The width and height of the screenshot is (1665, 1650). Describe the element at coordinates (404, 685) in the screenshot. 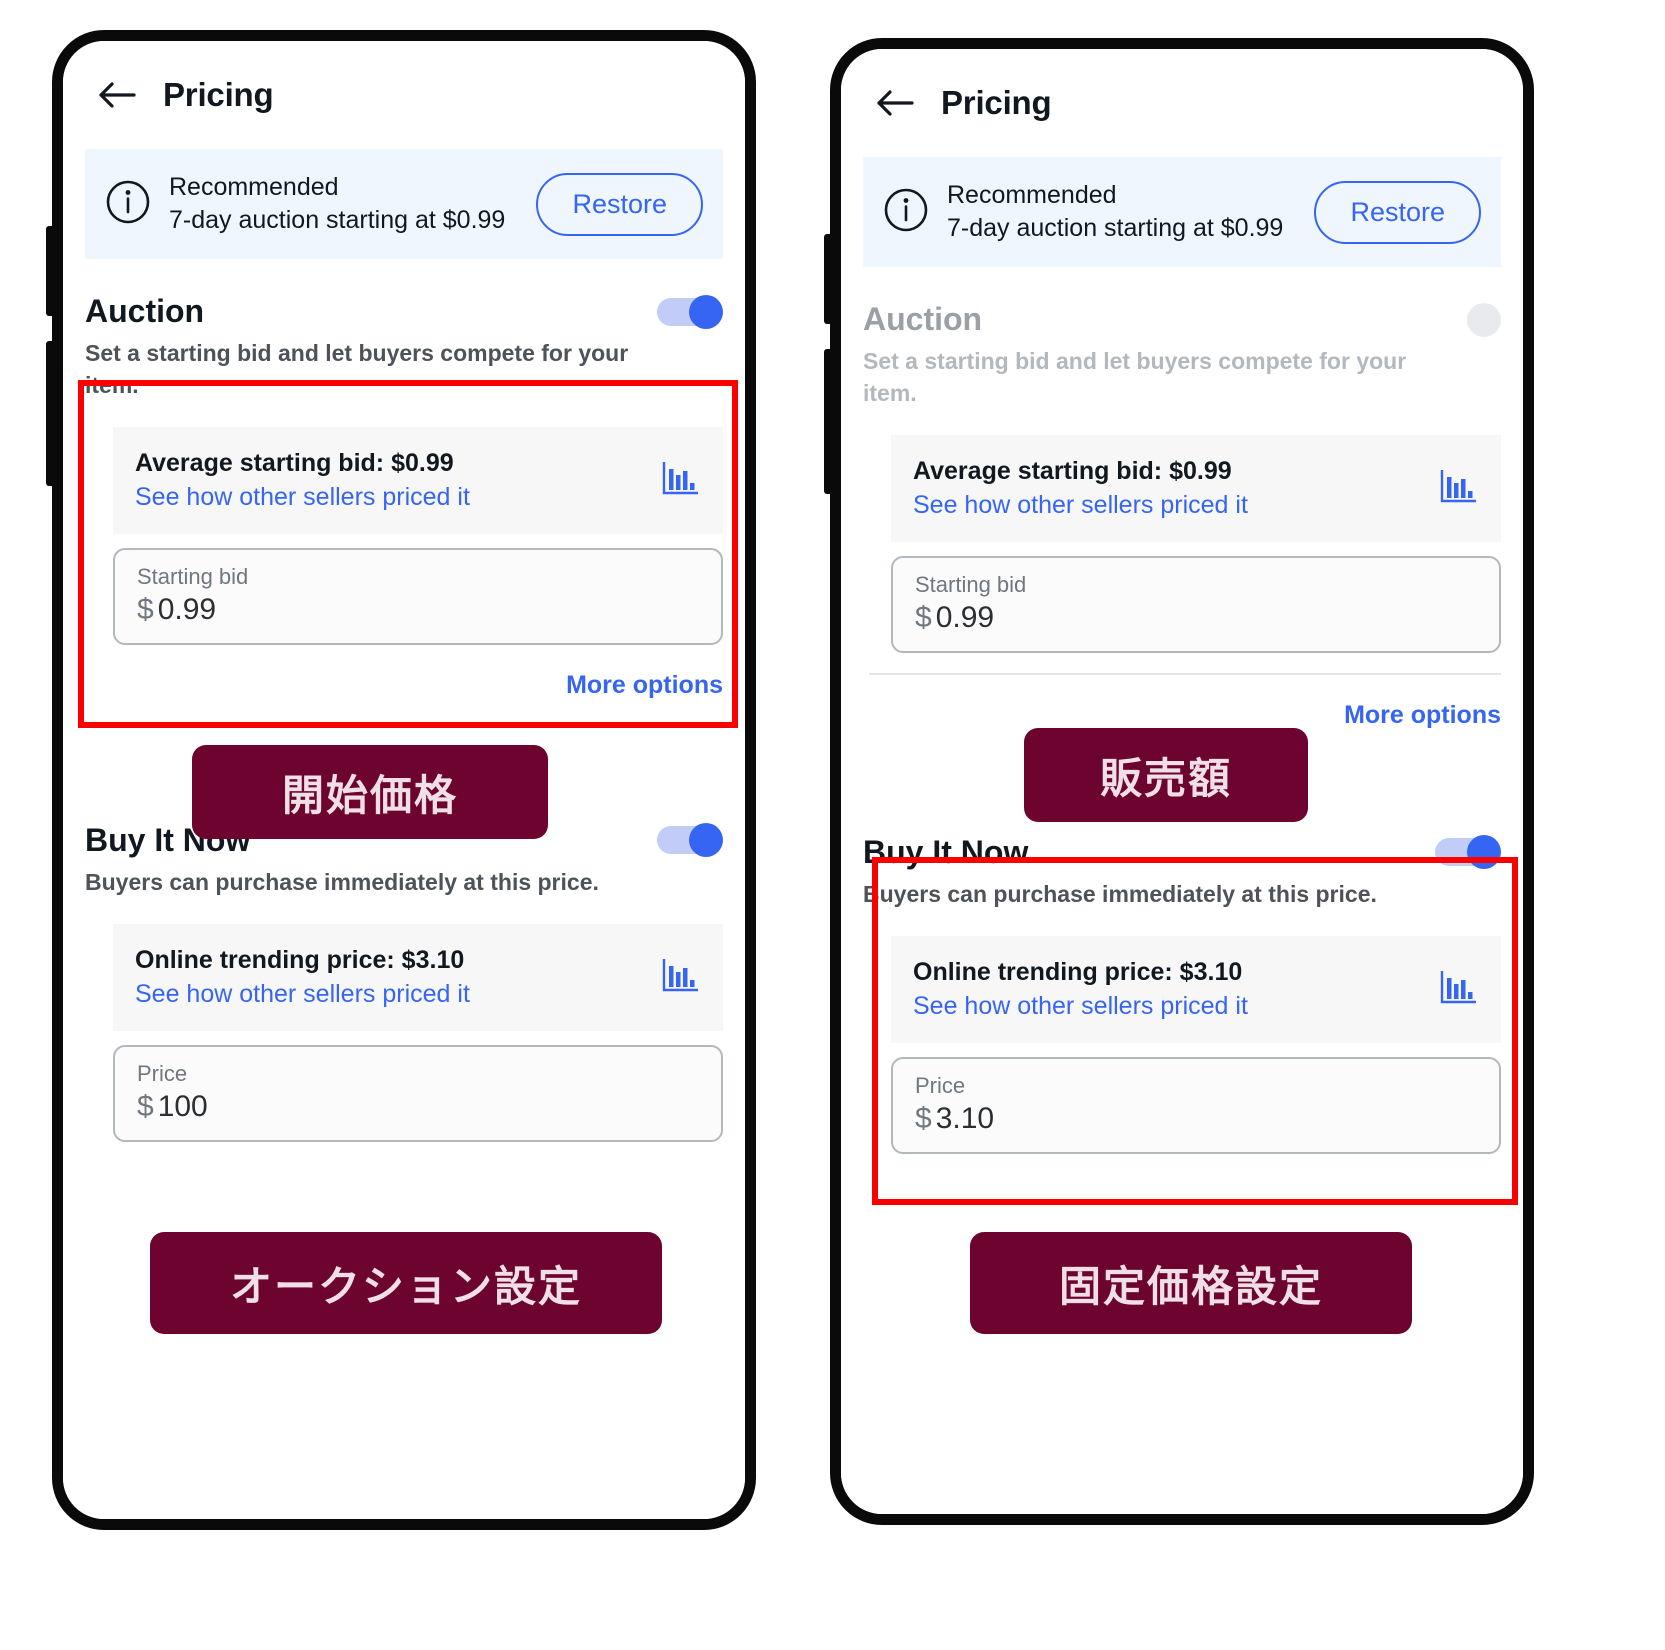

I see `more-options-row-left: More options` at that location.